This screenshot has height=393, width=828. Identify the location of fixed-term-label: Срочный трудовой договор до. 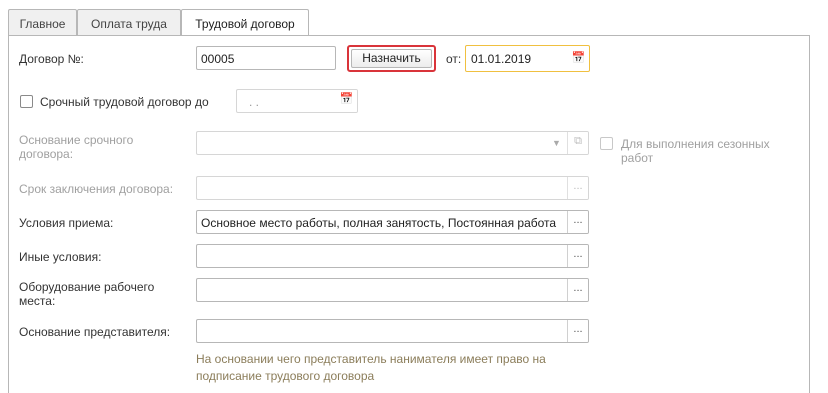
(124, 102).